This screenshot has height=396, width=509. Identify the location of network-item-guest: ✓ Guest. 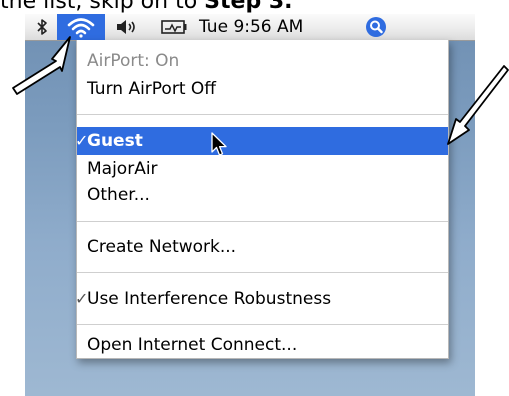
(261, 141).